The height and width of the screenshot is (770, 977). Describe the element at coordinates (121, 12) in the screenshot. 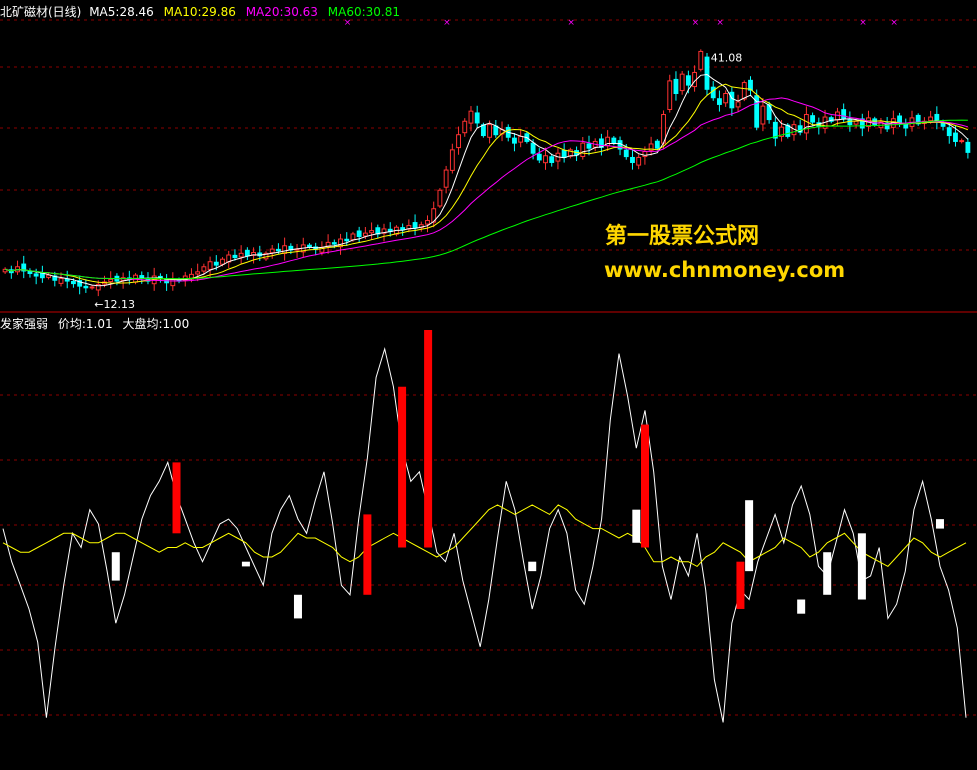

I see `ma5-label: MA5:28.46` at that location.